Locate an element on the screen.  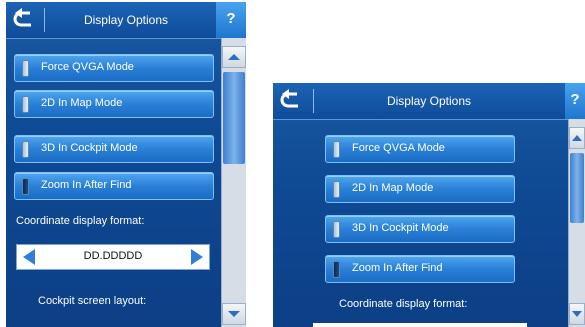
next-arrow-icon is located at coordinates (197, 257).